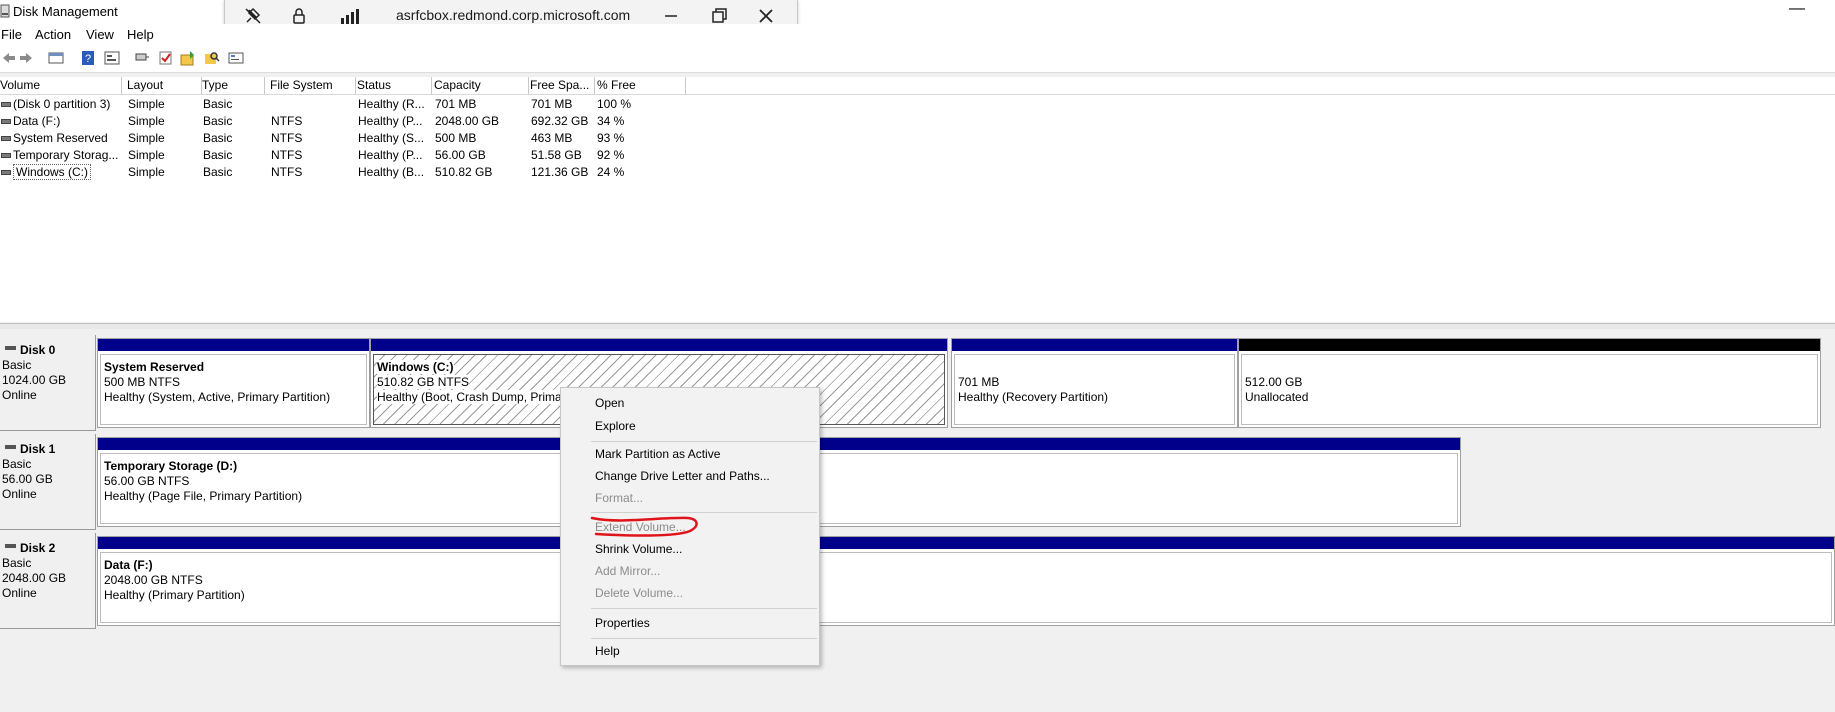 The width and height of the screenshot is (1835, 712). What do you see at coordinates (479, 85) in the screenshot?
I see `column-header-capacity: Capacity` at bounding box center [479, 85].